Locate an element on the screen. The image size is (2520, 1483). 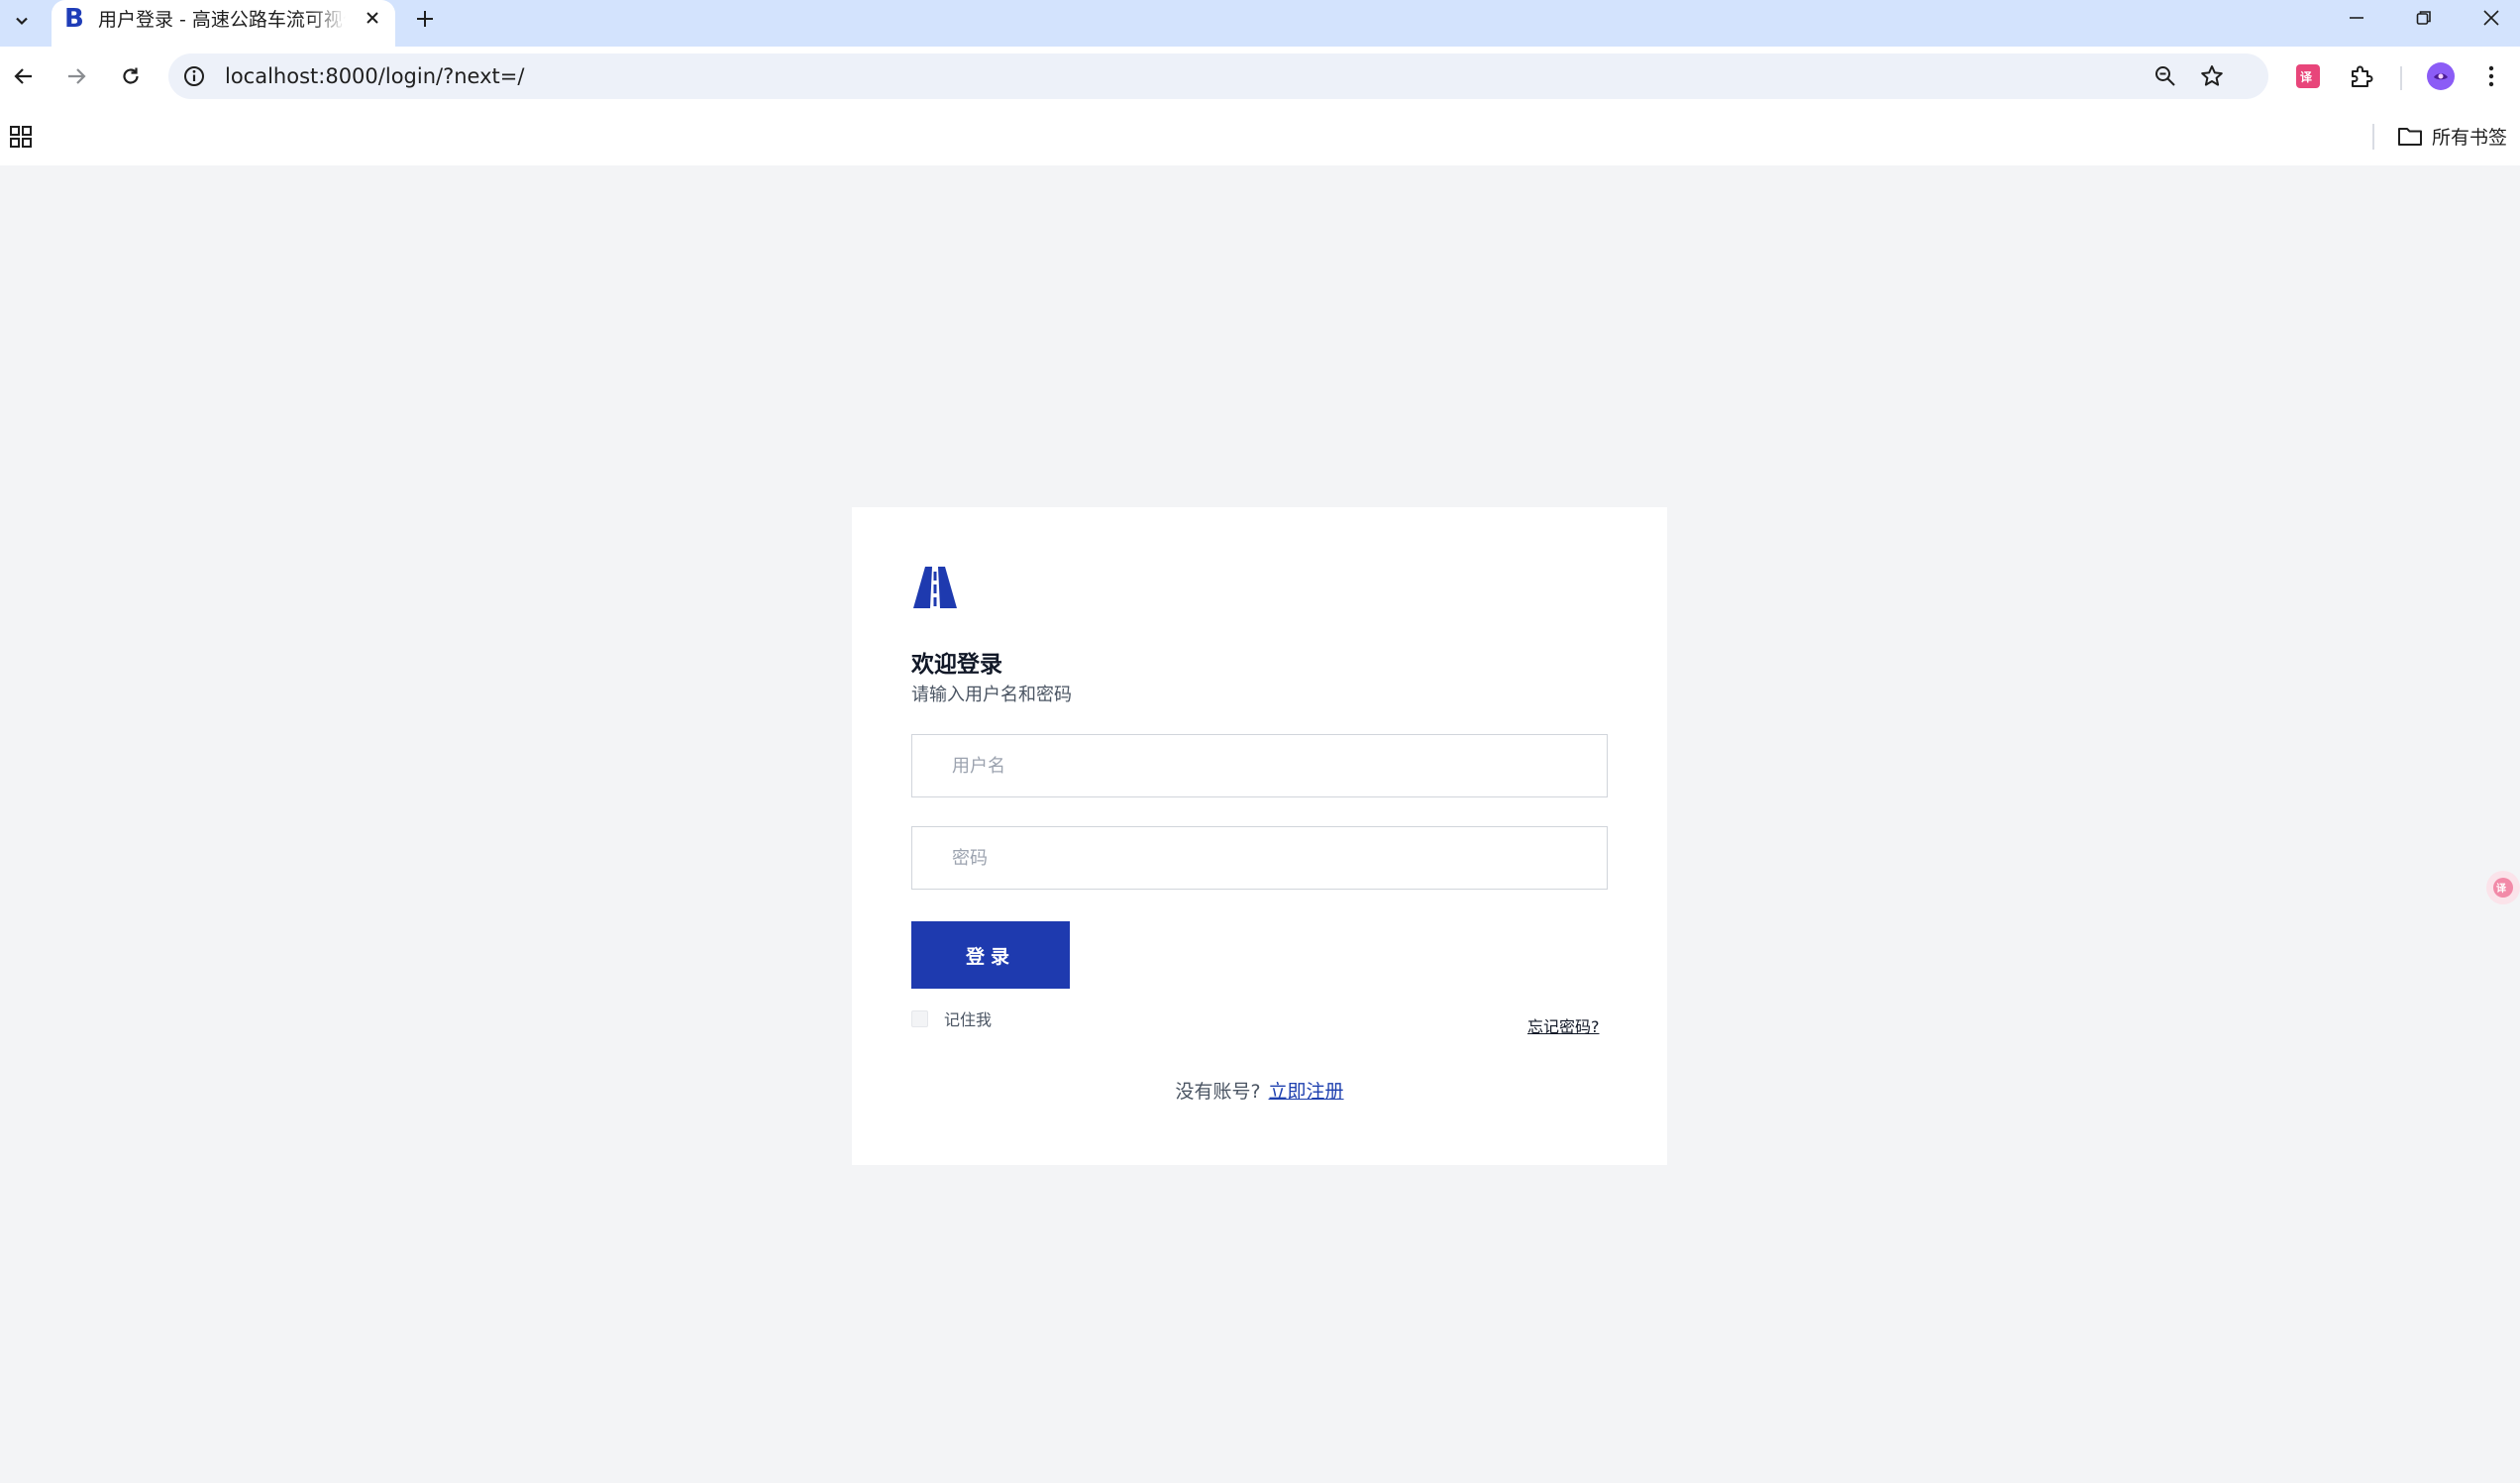
password-input is located at coordinates (1259, 858).